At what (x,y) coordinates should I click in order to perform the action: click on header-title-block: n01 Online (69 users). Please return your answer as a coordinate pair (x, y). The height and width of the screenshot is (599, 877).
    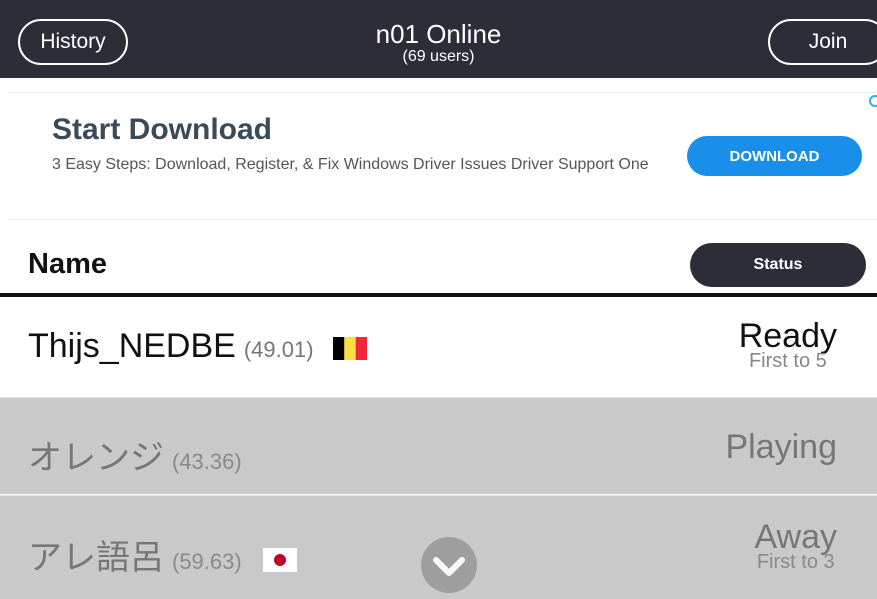
    Looking at the image, I should click on (438, 43).